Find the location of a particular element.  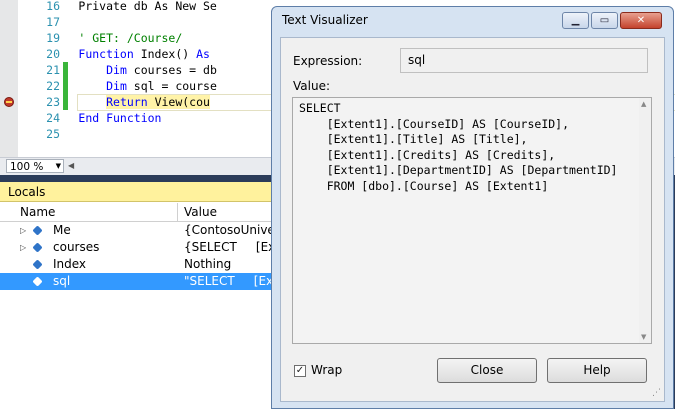

zoom-value: 100 % is located at coordinates (27, 167).